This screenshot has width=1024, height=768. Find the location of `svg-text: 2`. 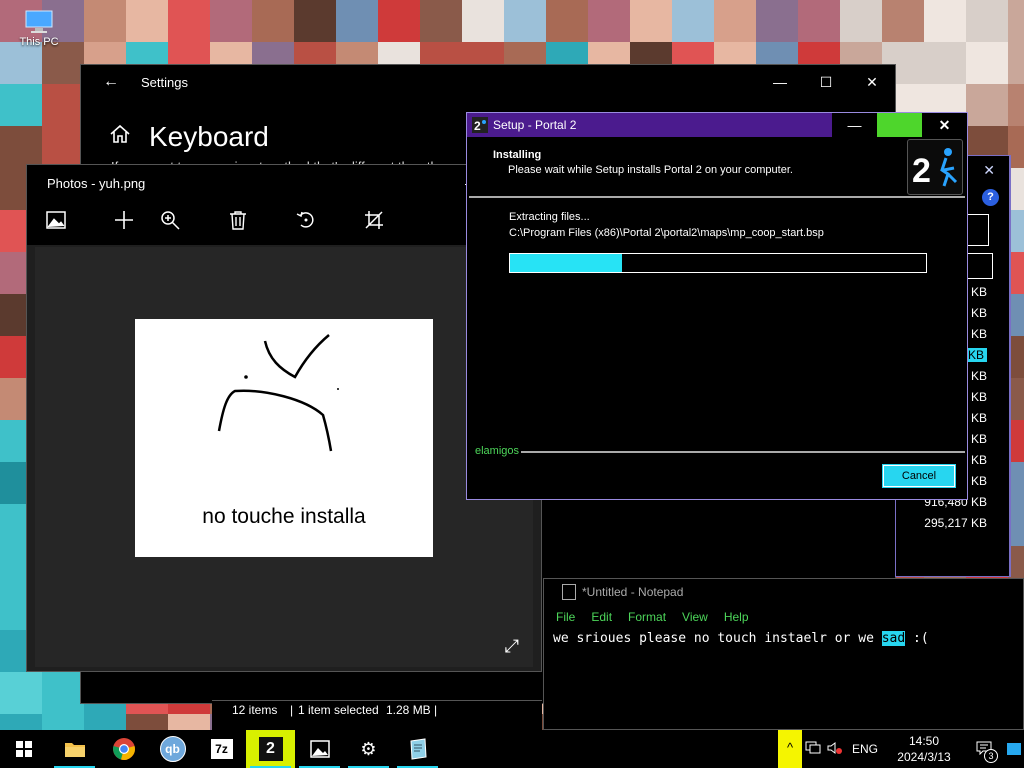

svg-text: 2 is located at coordinates (921, 171).